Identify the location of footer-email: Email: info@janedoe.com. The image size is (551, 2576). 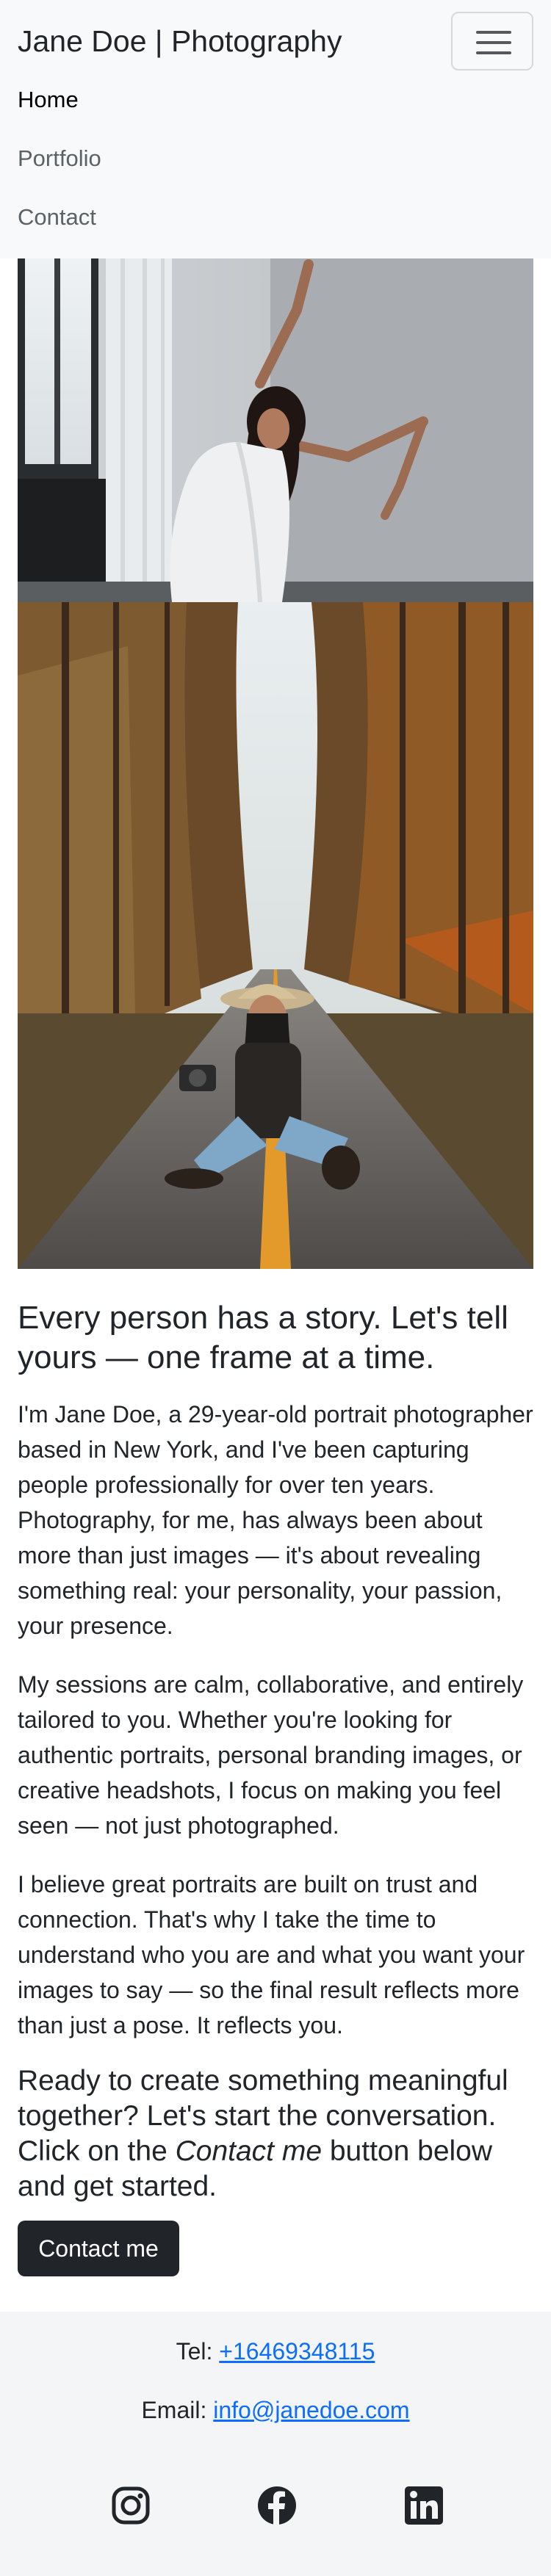
(275, 2410).